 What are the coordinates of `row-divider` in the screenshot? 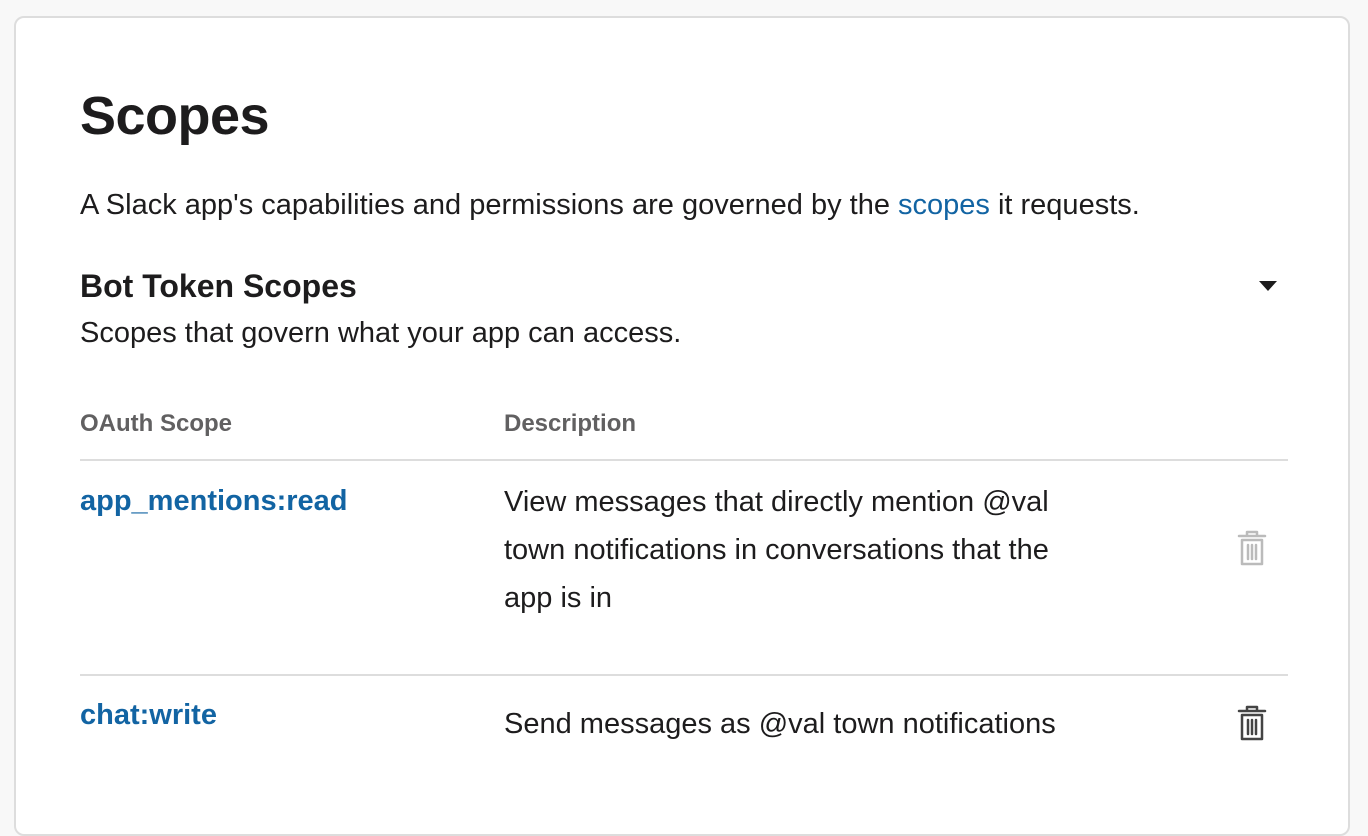 It's located at (684, 675).